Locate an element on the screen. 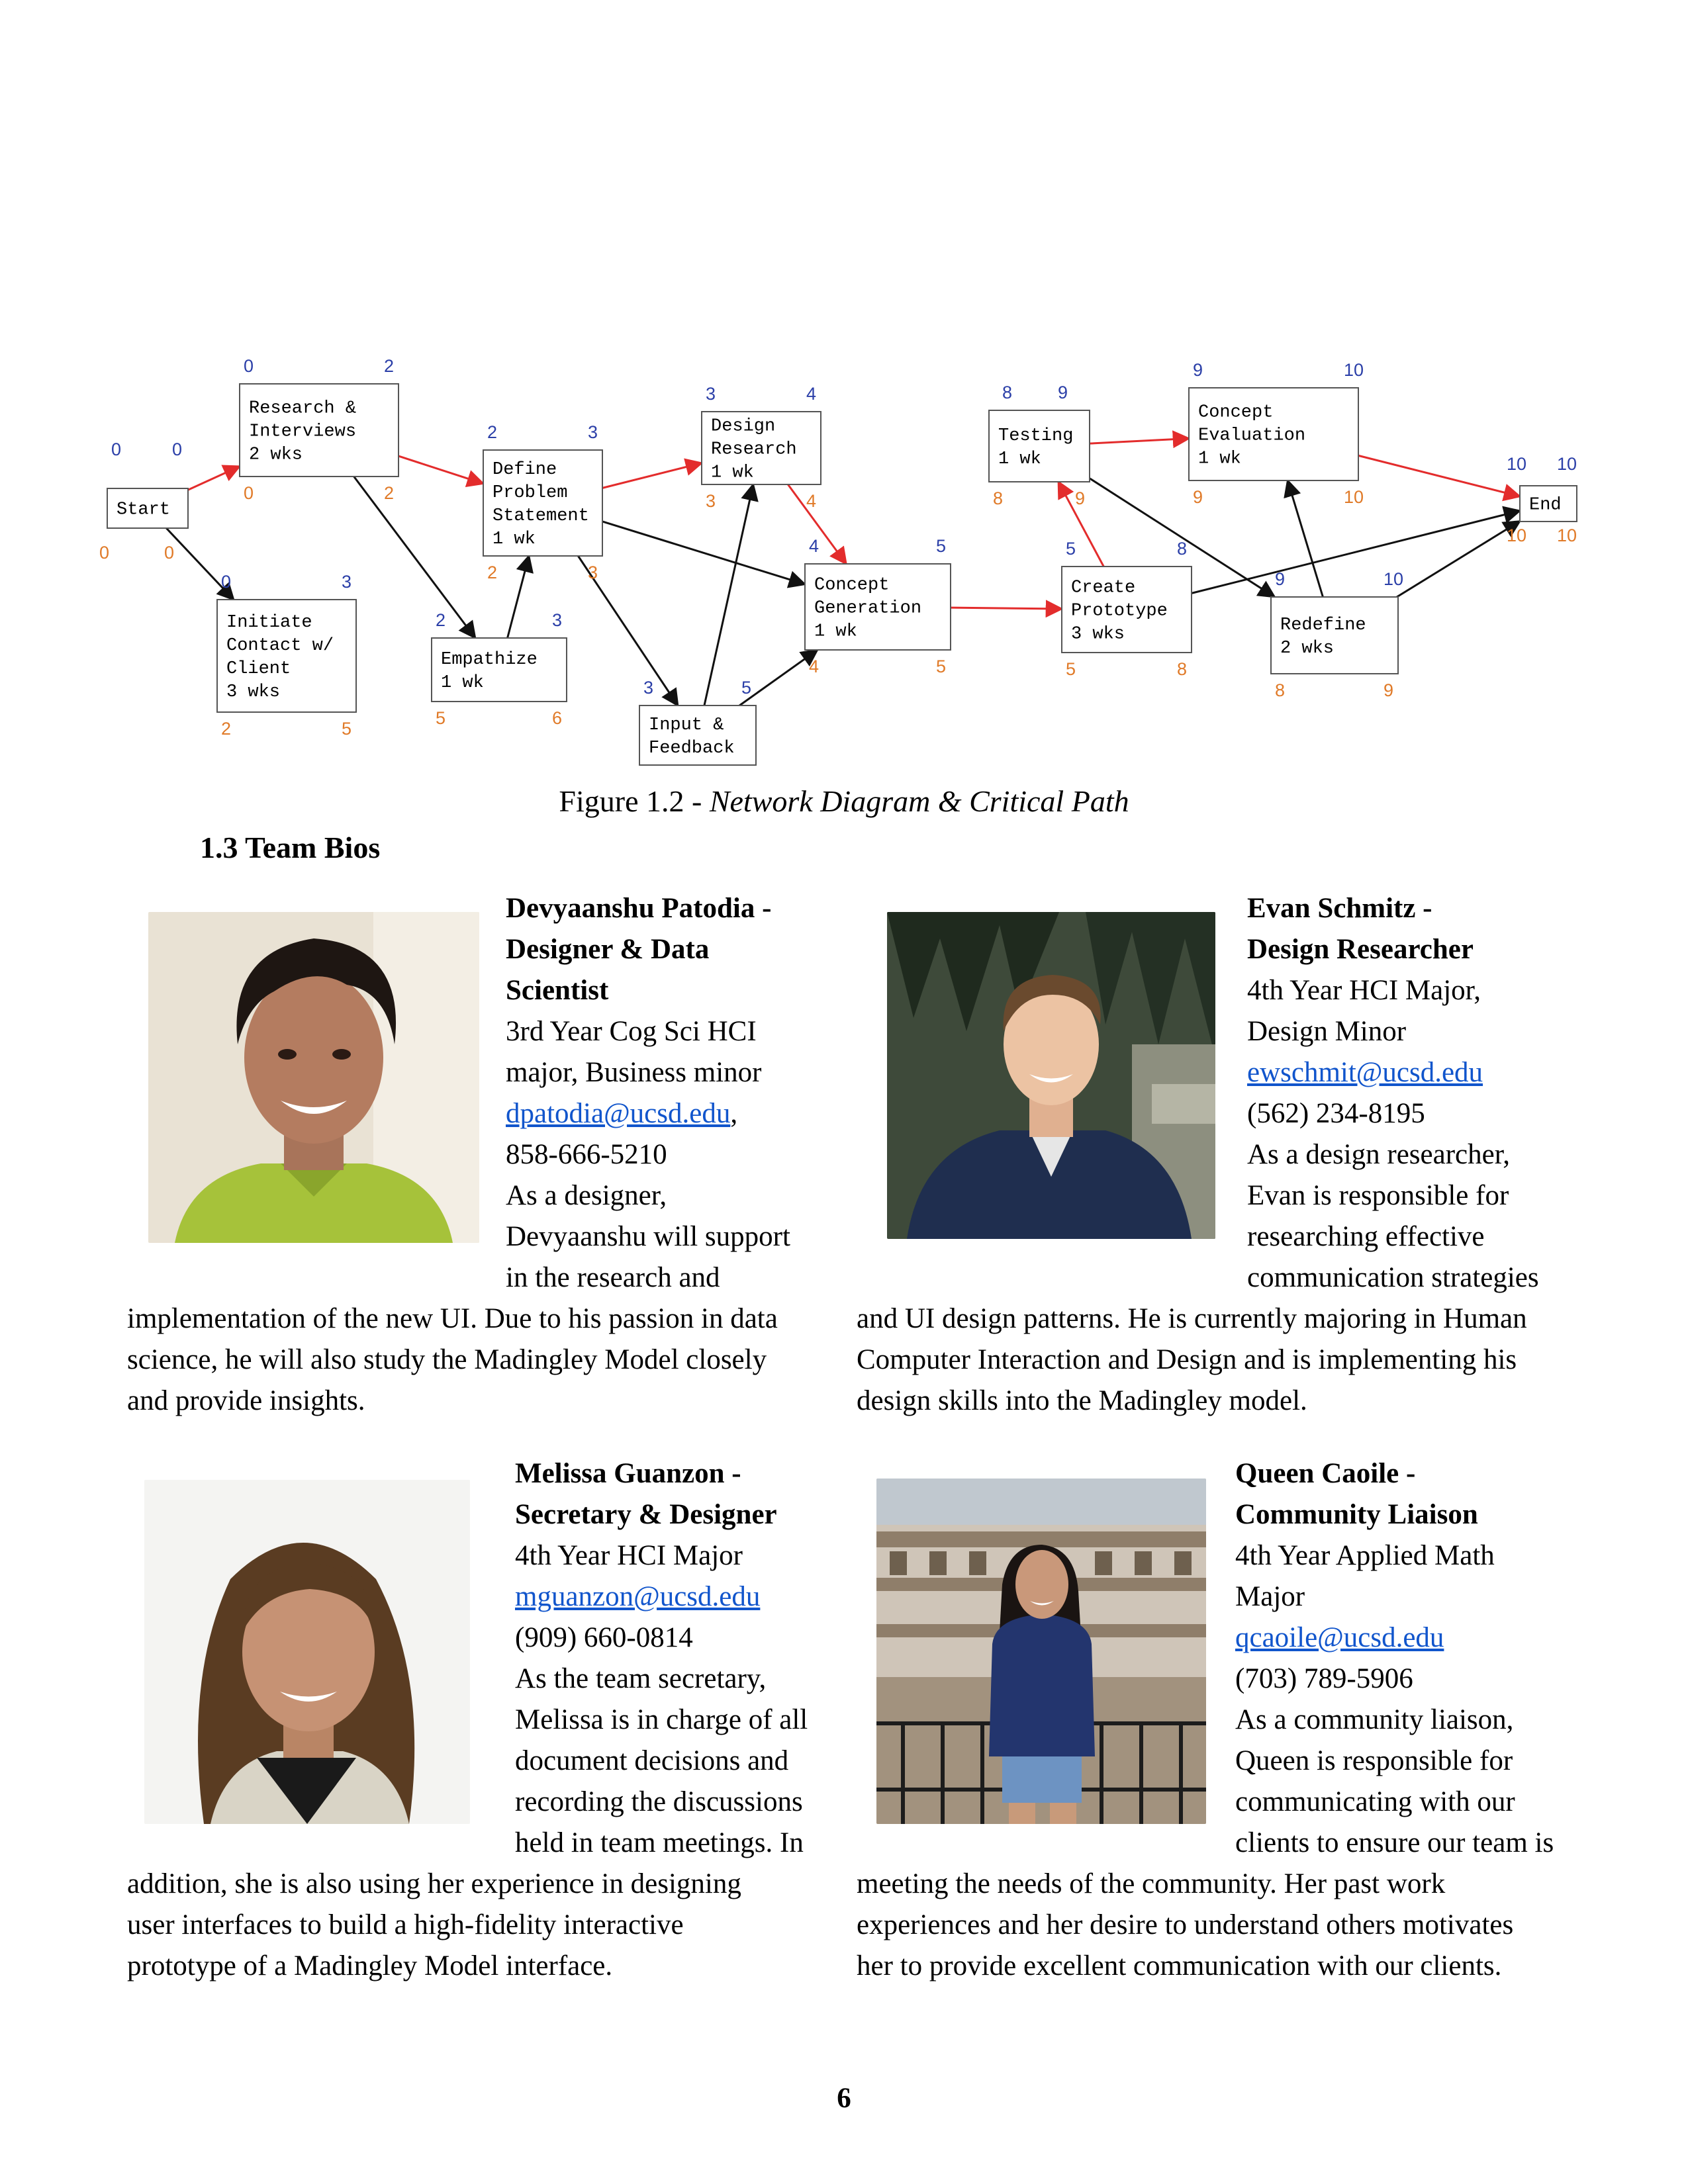 The height and width of the screenshot is (2184, 1688). node-testing: Testing 1 wk 8 9 8 9 is located at coordinates (1039, 445).